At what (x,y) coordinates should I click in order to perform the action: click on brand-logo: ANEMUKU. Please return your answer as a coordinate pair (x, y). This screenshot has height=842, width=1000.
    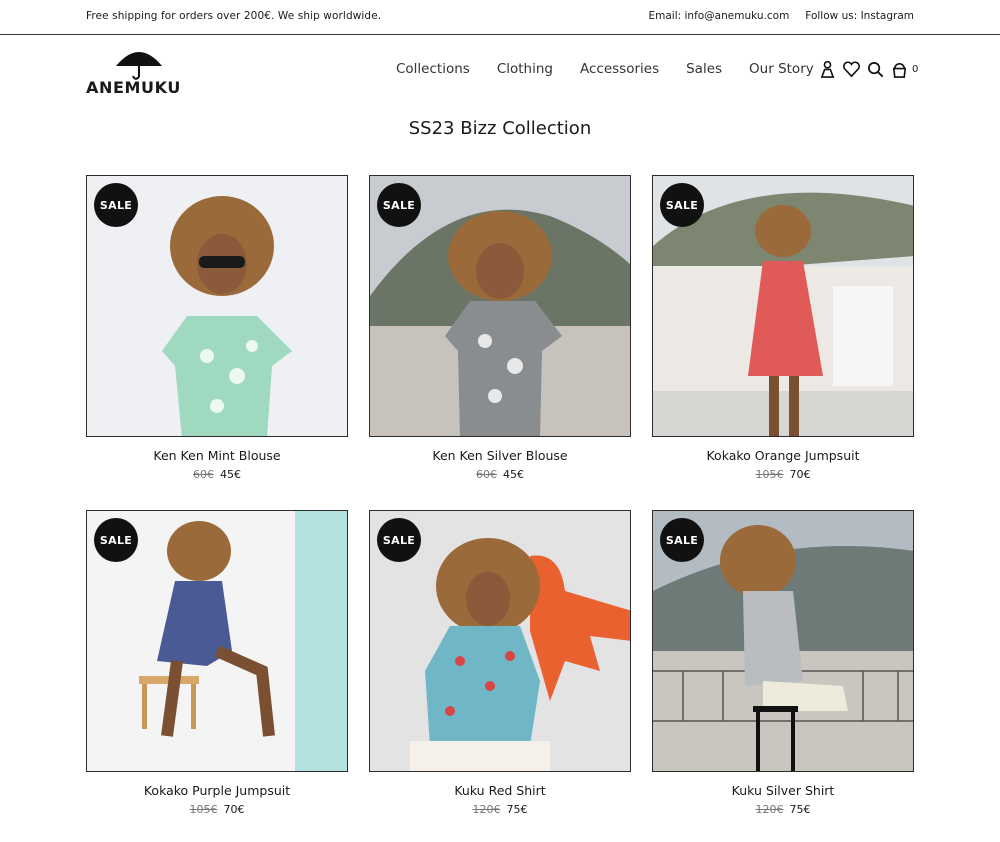
    Looking at the image, I should click on (133, 72).